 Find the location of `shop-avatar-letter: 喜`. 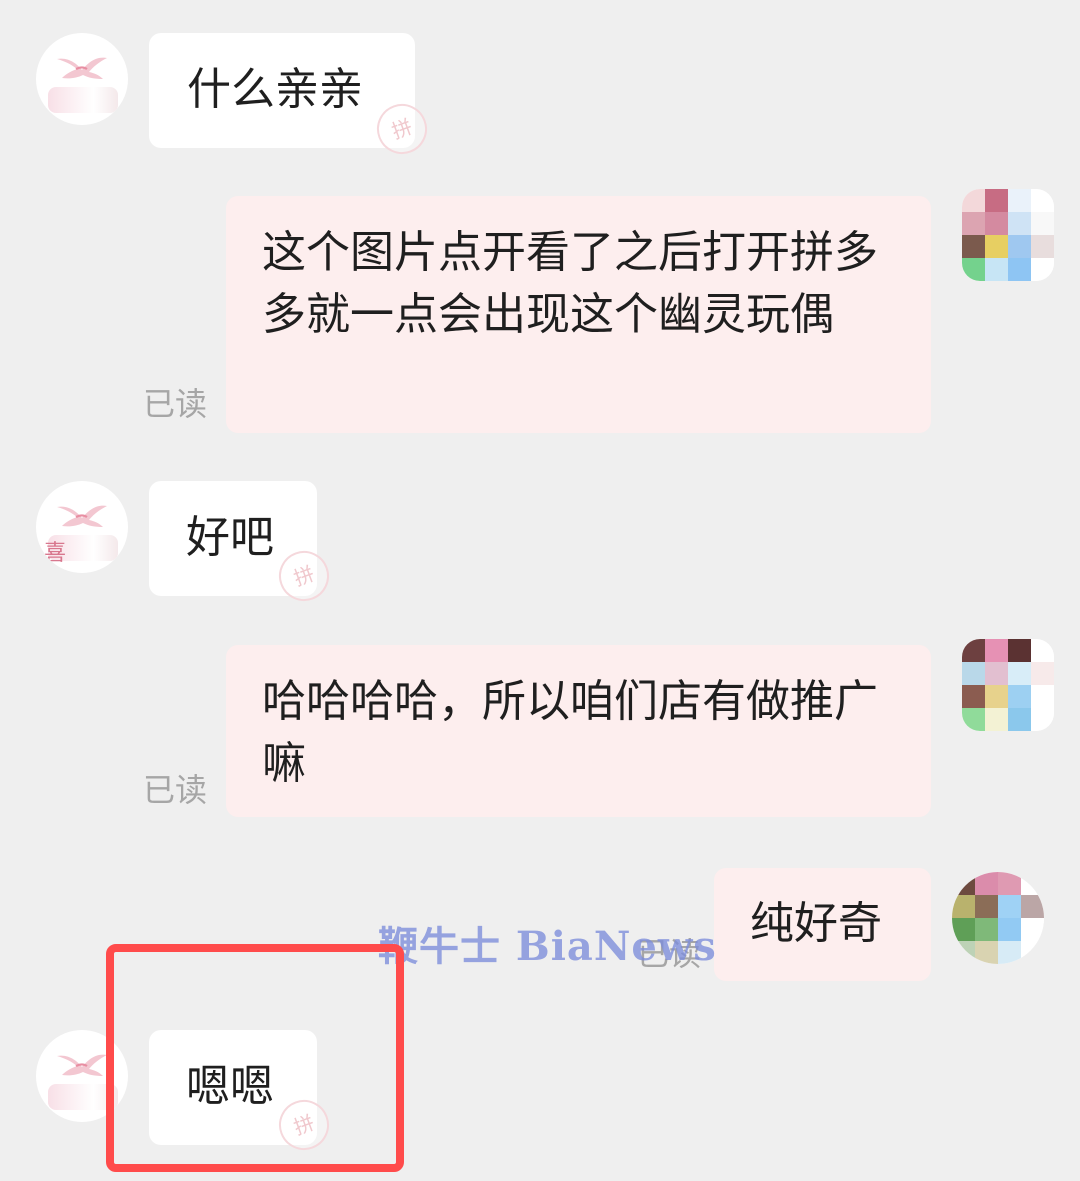

shop-avatar-letter: 喜 is located at coordinates (55, 553).